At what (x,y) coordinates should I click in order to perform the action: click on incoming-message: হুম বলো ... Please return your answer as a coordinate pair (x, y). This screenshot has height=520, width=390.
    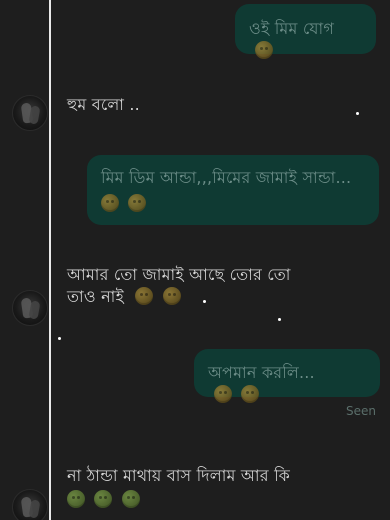
    Looking at the image, I should click on (103, 105).